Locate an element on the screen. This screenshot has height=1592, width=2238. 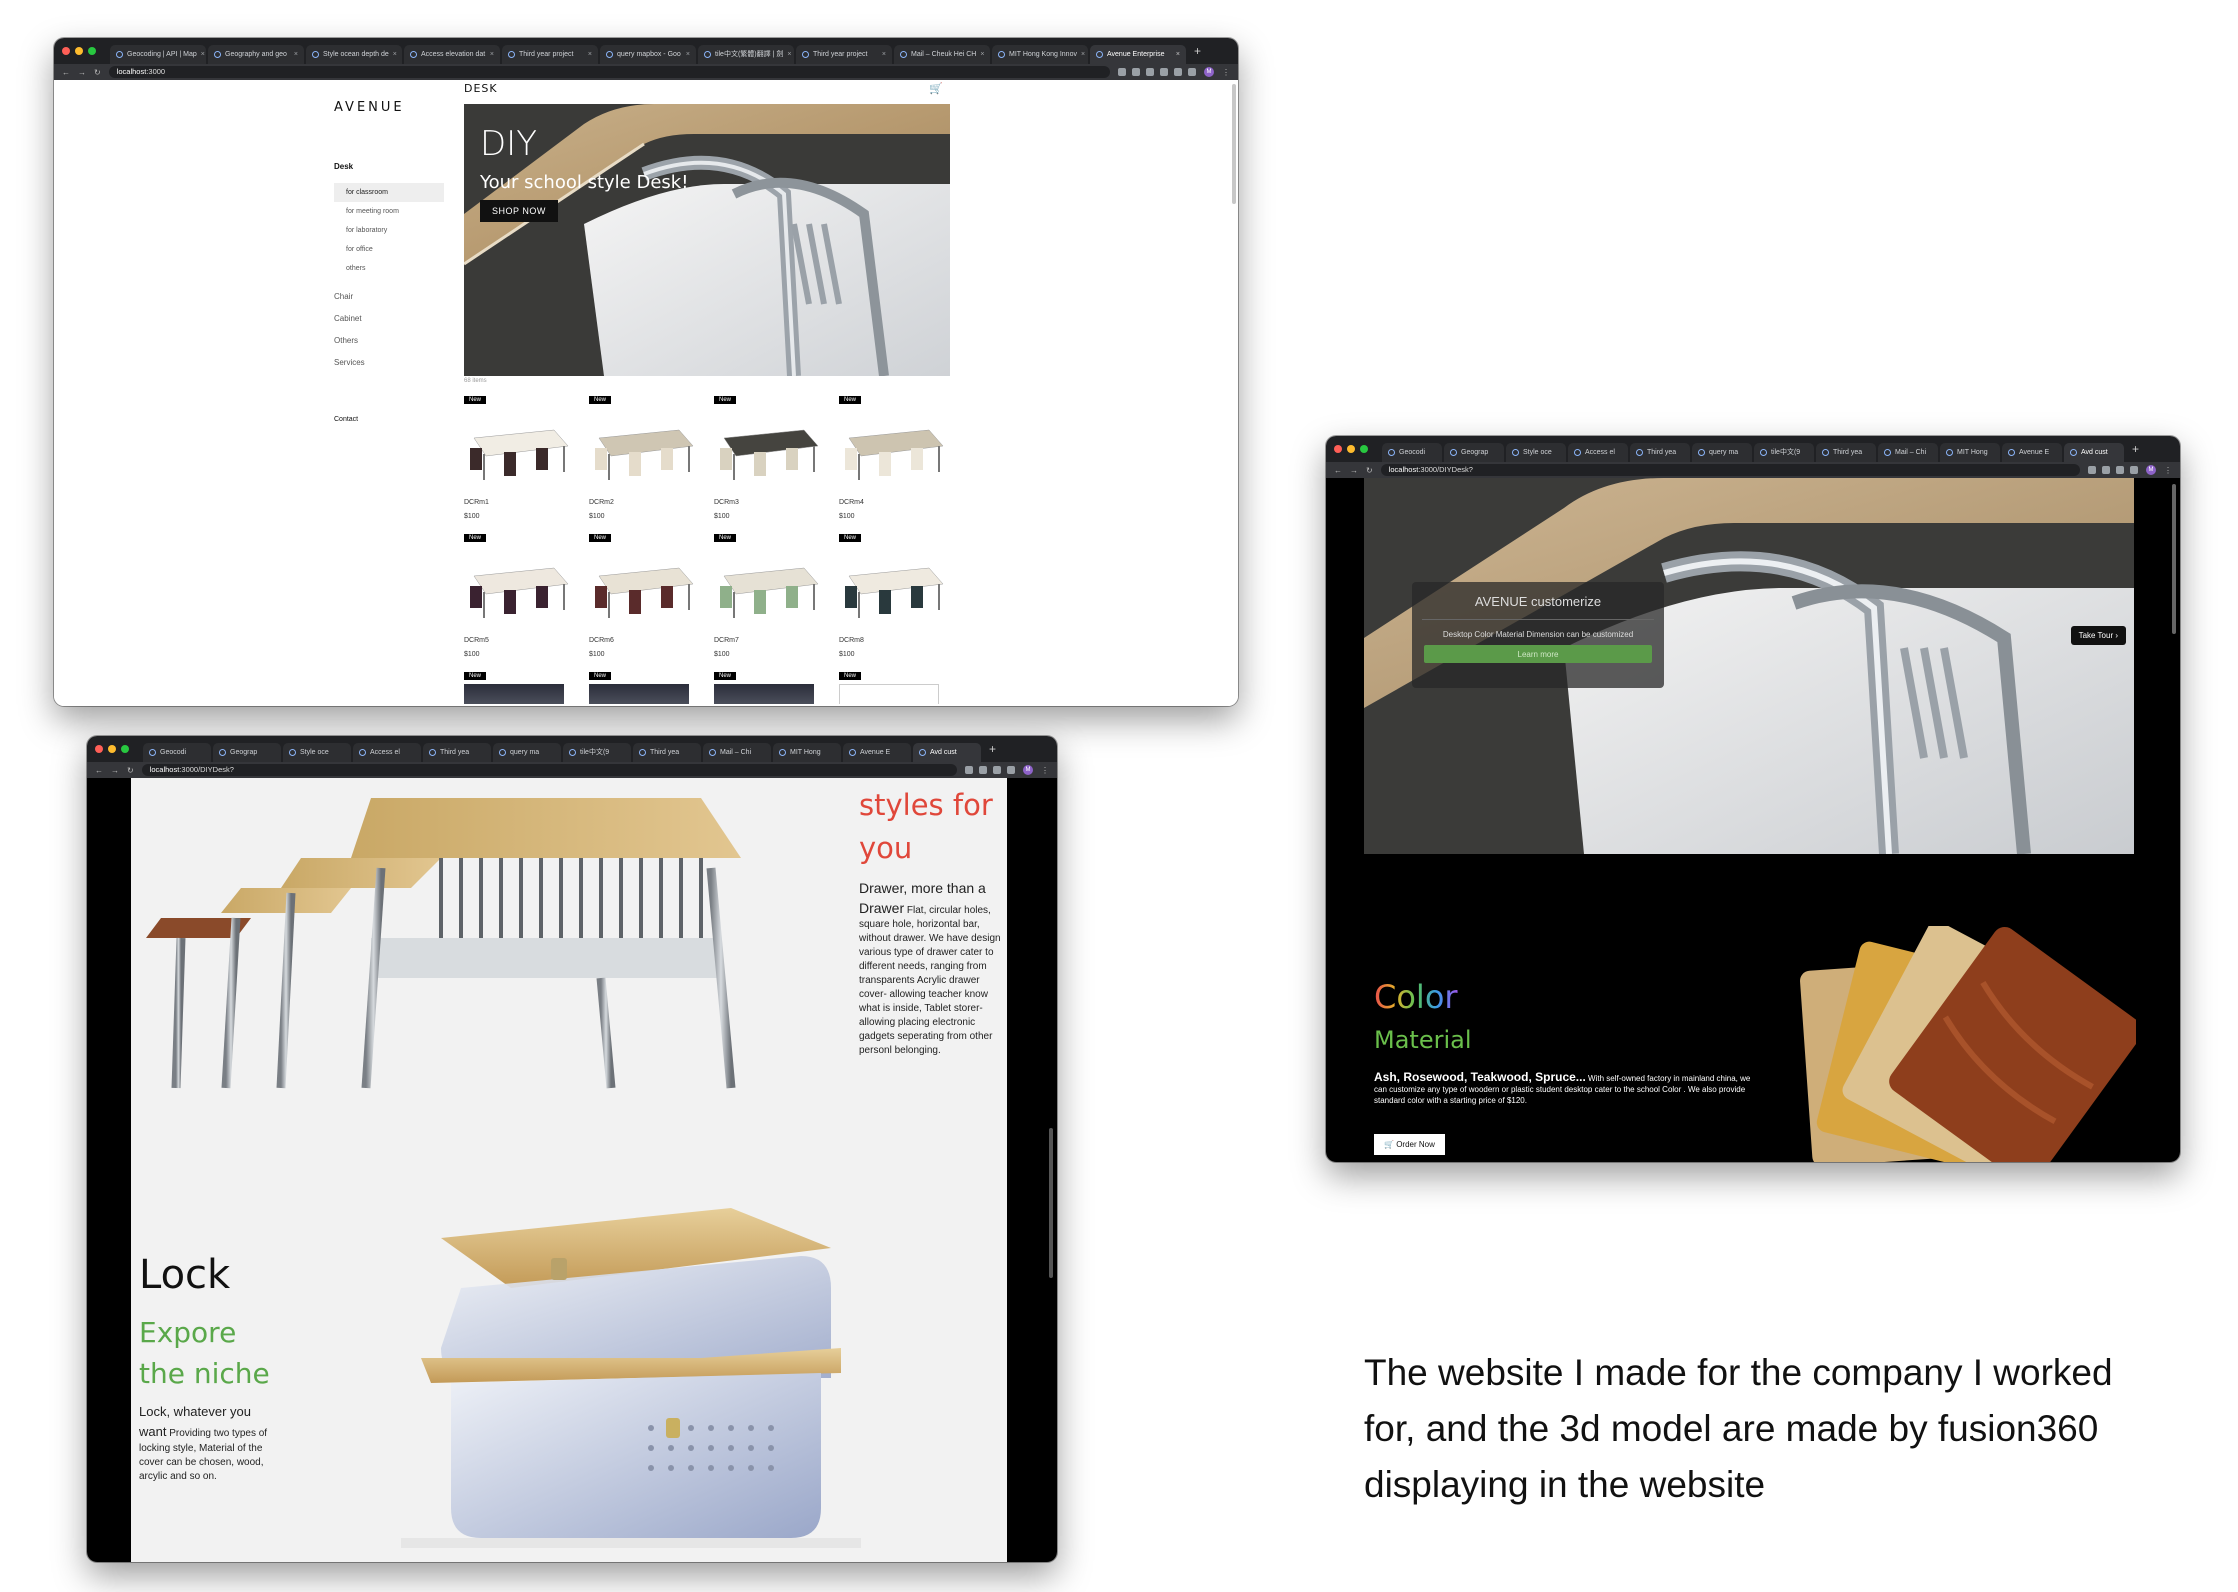
product-card: New DCRm8 $100 is located at coordinates (901, 592).